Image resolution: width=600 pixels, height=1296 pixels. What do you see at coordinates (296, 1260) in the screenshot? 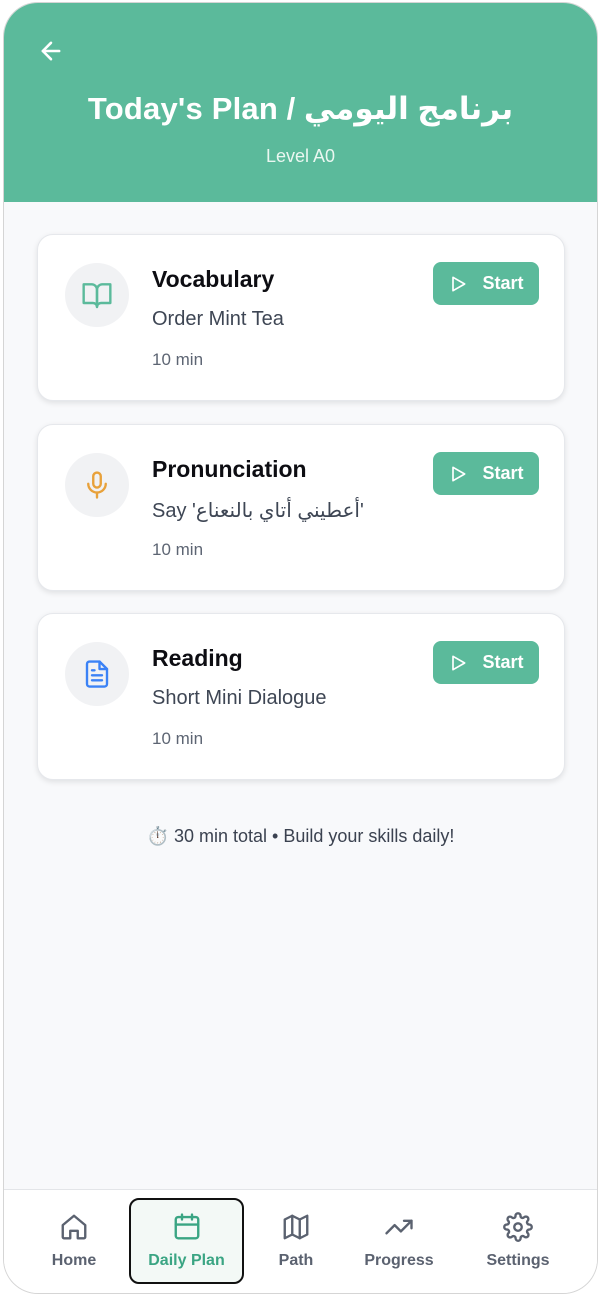
I see `nav-label: Path` at bounding box center [296, 1260].